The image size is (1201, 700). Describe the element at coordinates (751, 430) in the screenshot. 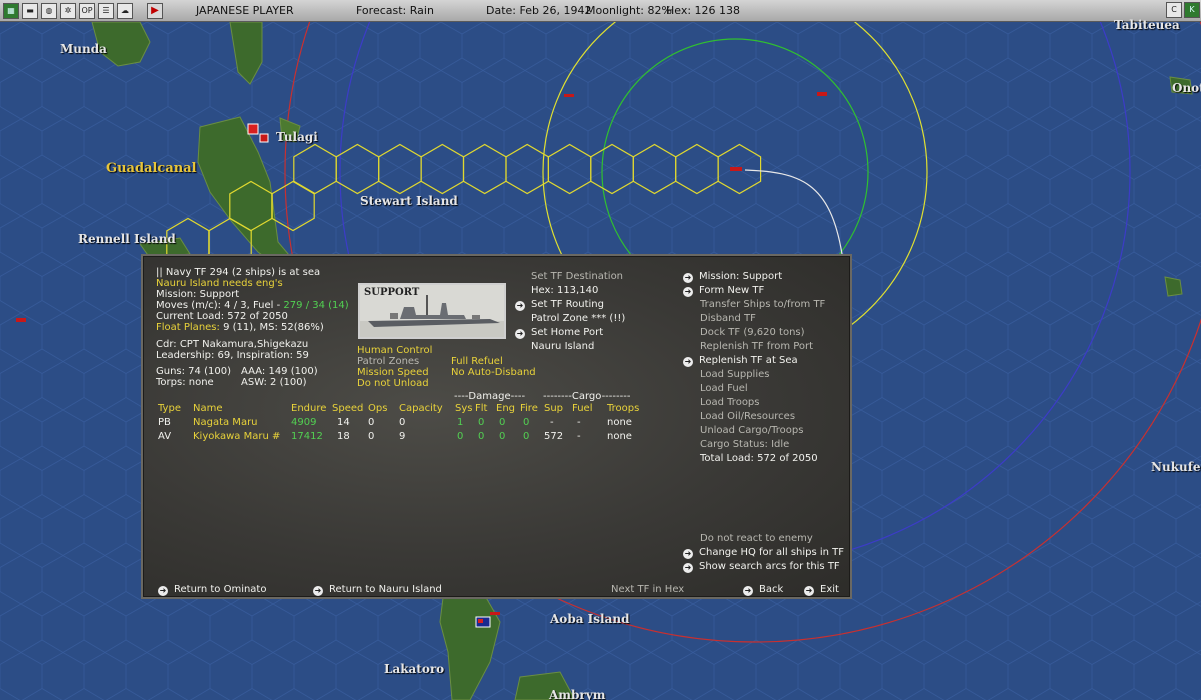

I see `unload-cargo-button: Unload Cargo/Troops` at that location.